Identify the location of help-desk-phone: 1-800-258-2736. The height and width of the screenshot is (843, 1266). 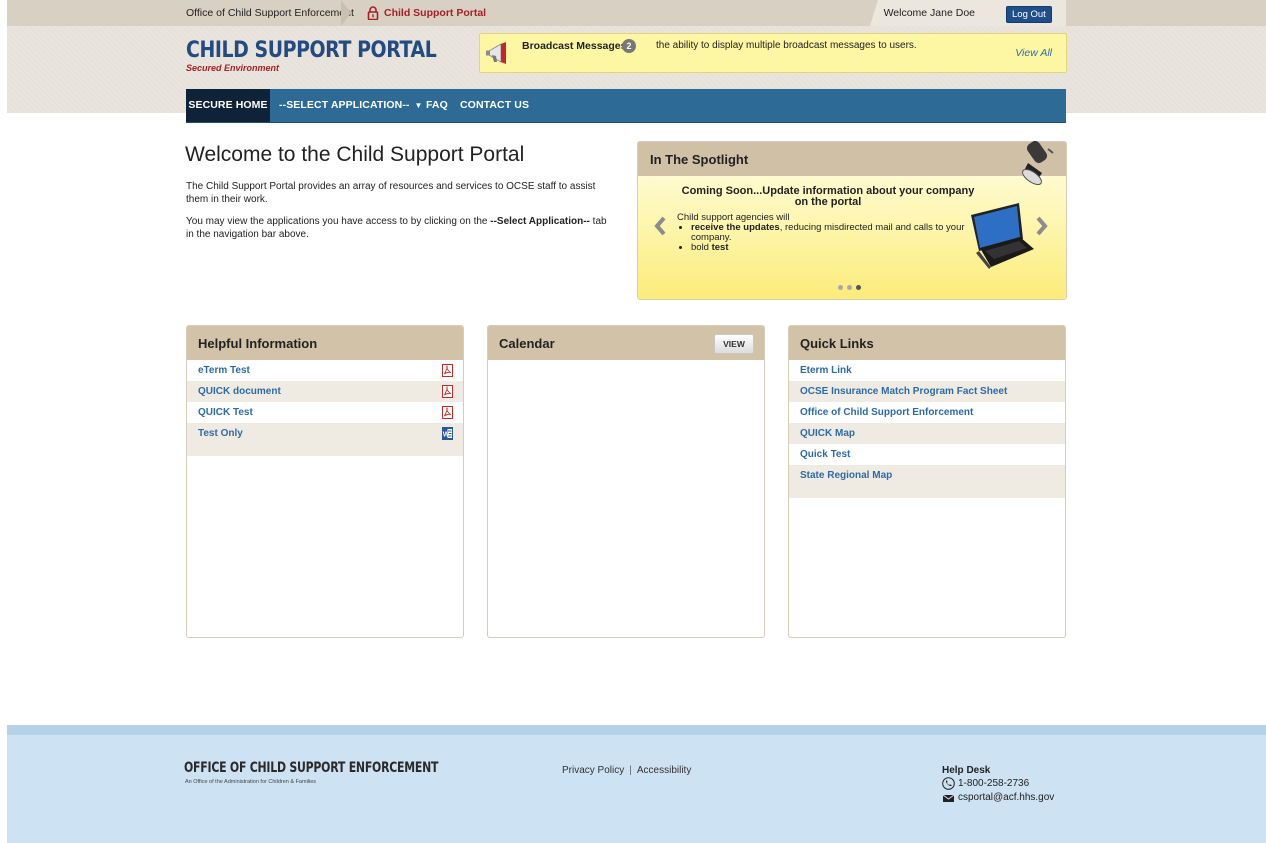
(998, 783).